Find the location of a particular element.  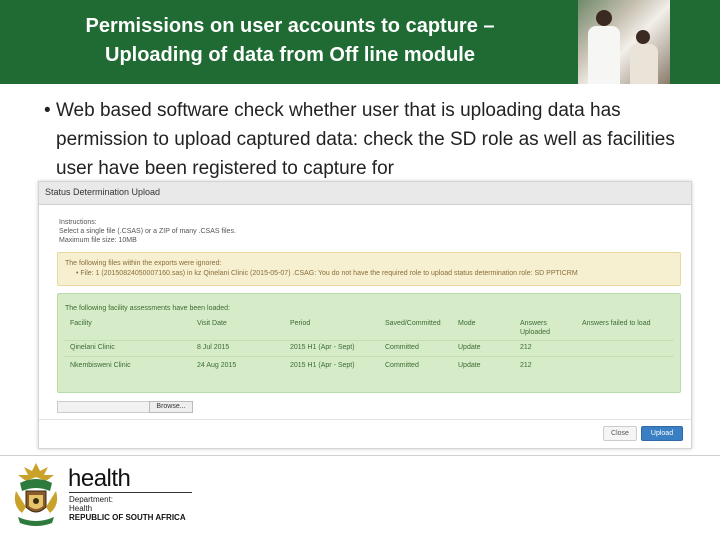

slide-title-line2: Uploading of data from Off line module is located at coordinates (290, 55).